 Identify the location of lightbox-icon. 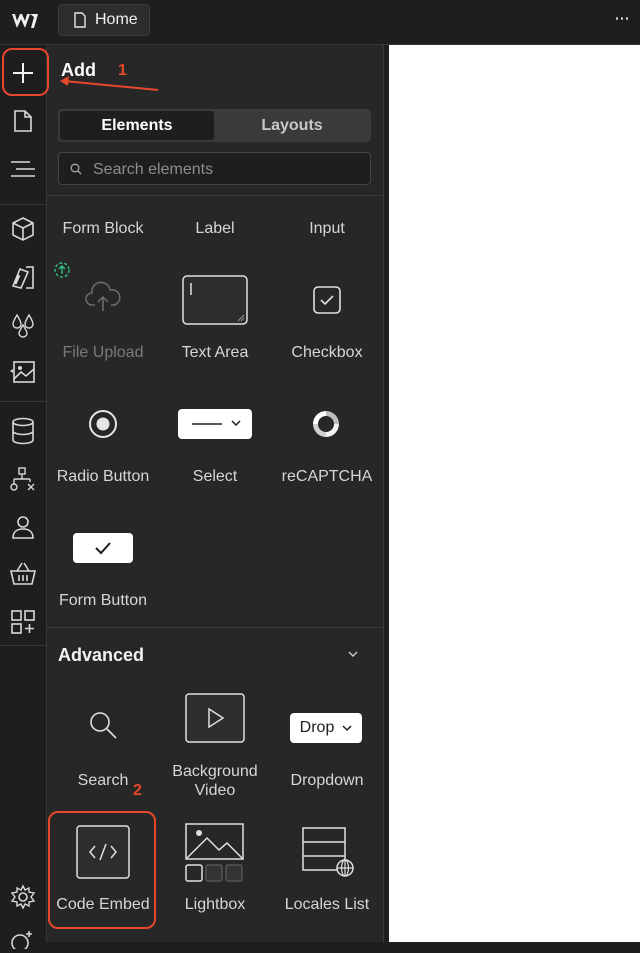
(215, 853).